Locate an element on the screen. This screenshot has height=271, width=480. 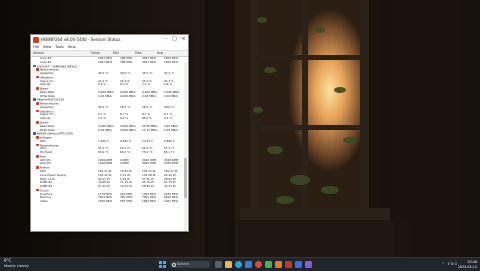
sensor-row: Video 1590 MHz 555 MHz 1665 MHz 1461 MHz is located at coordinates (109, 202).